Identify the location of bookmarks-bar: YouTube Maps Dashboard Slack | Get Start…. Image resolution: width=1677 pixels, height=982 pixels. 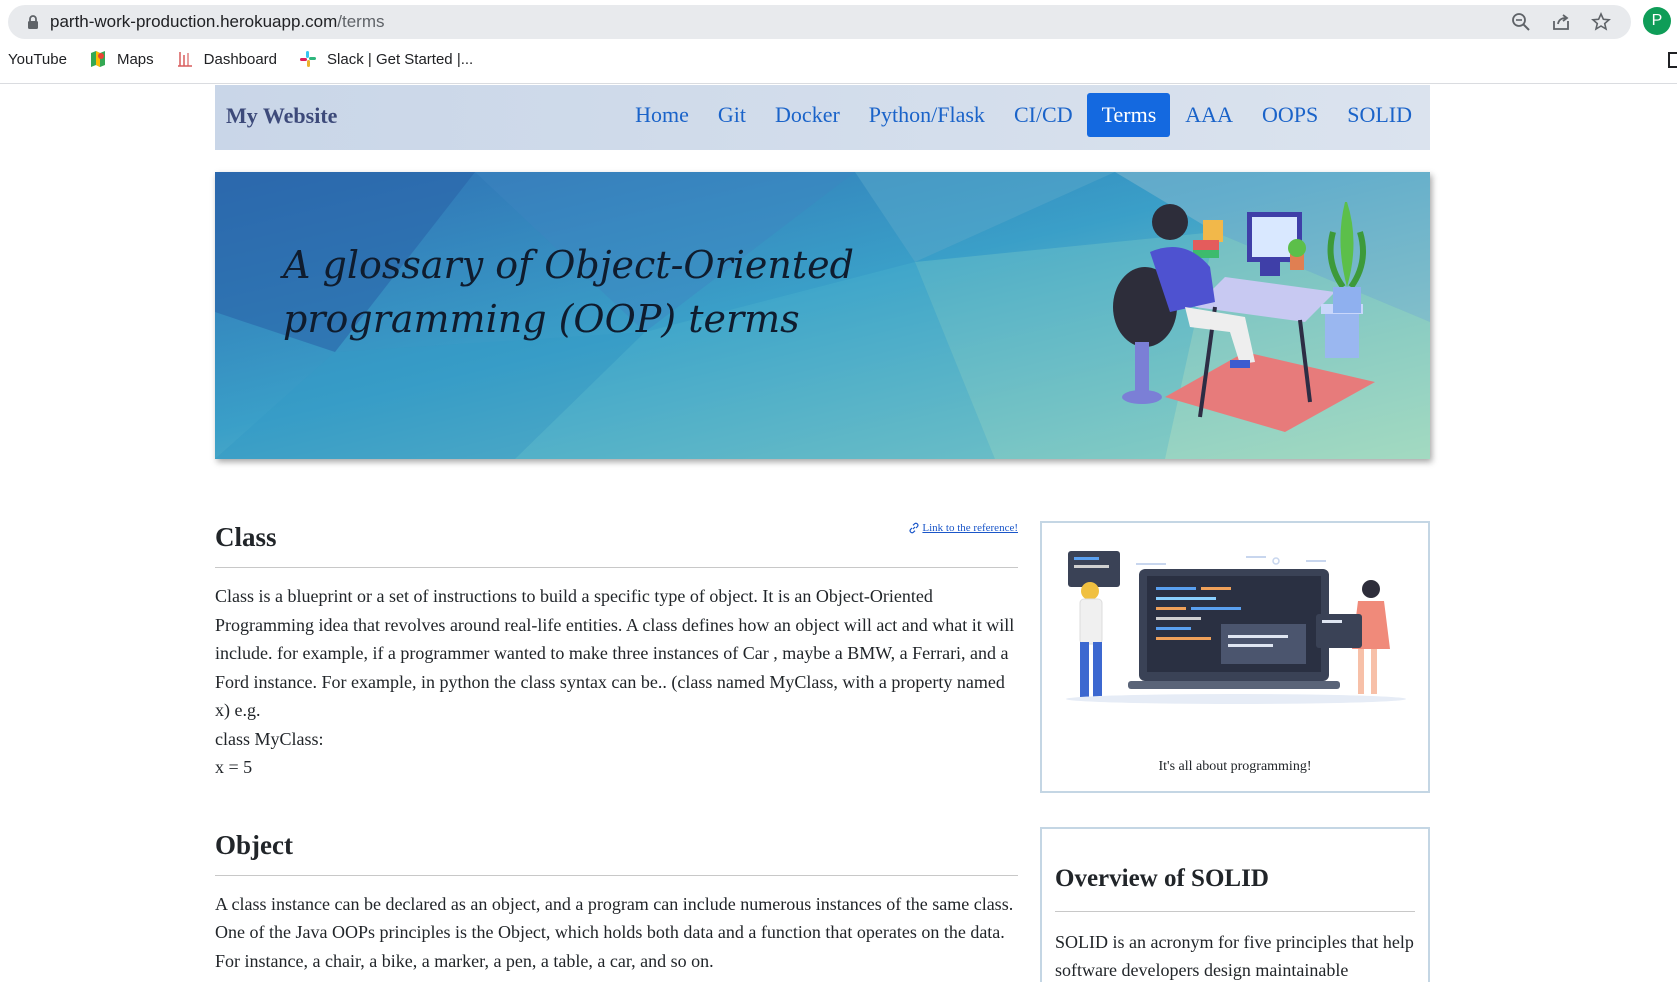
(251, 59).